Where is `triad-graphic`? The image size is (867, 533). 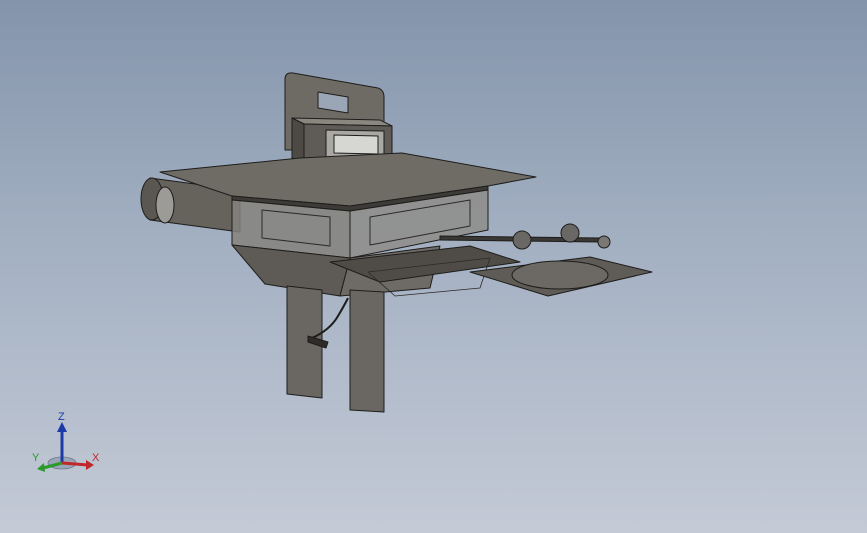 triad-graphic is located at coordinates (65, 447).